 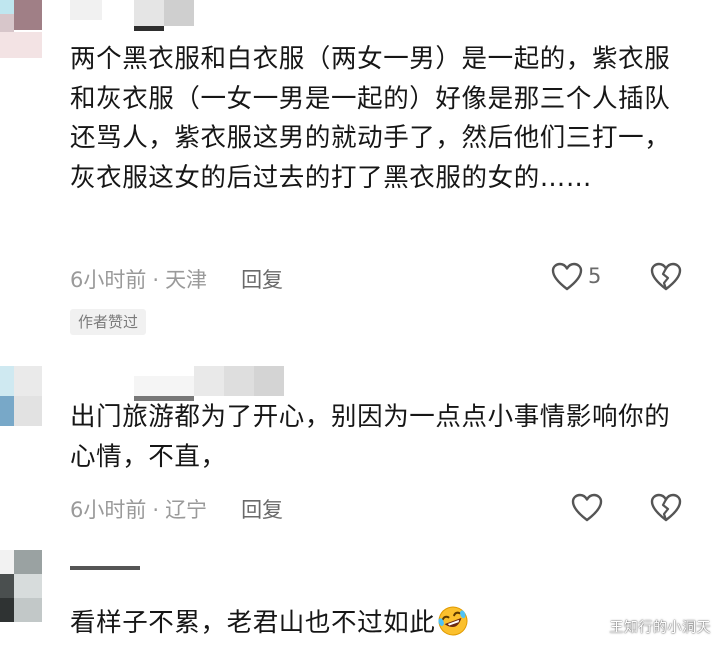 I want to click on comment-location: 辽宁, so click(x=186, y=510).